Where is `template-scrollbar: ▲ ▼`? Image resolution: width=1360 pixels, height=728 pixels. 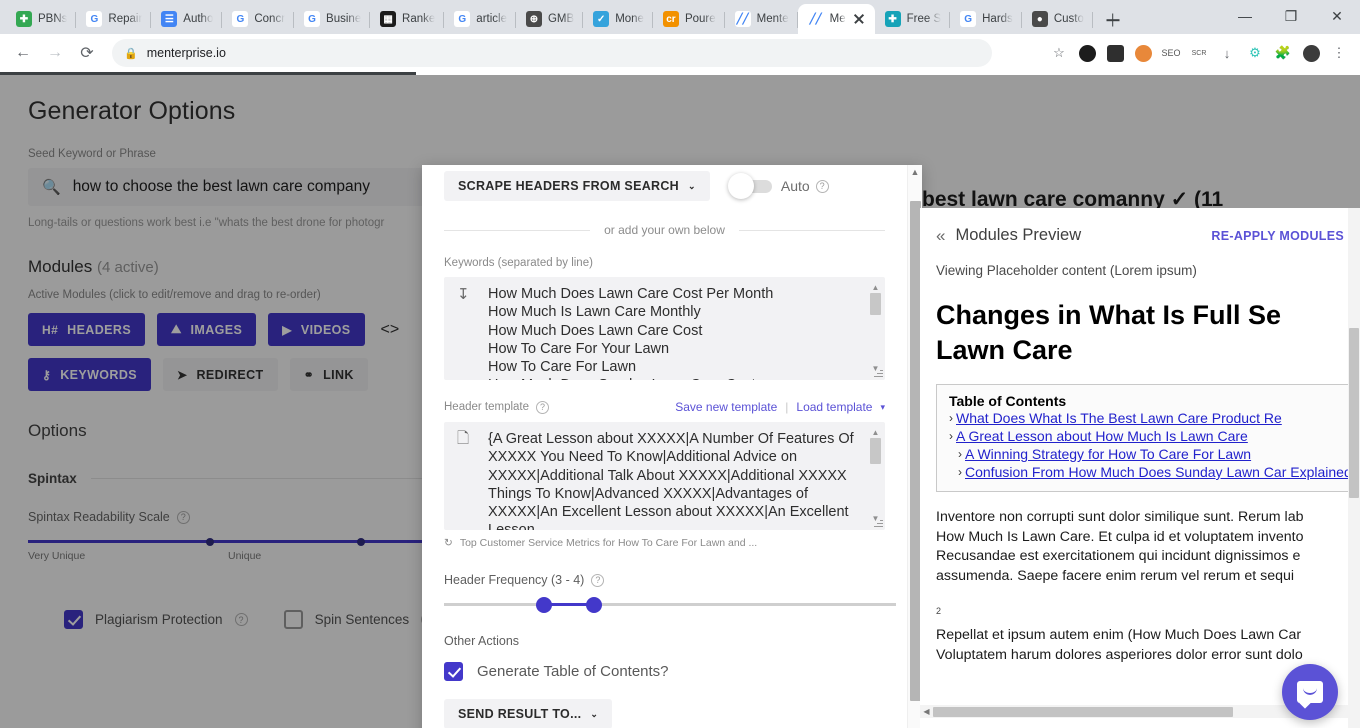
template-scrollbar: ▲ ▼ is located at coordinates (875, 476).